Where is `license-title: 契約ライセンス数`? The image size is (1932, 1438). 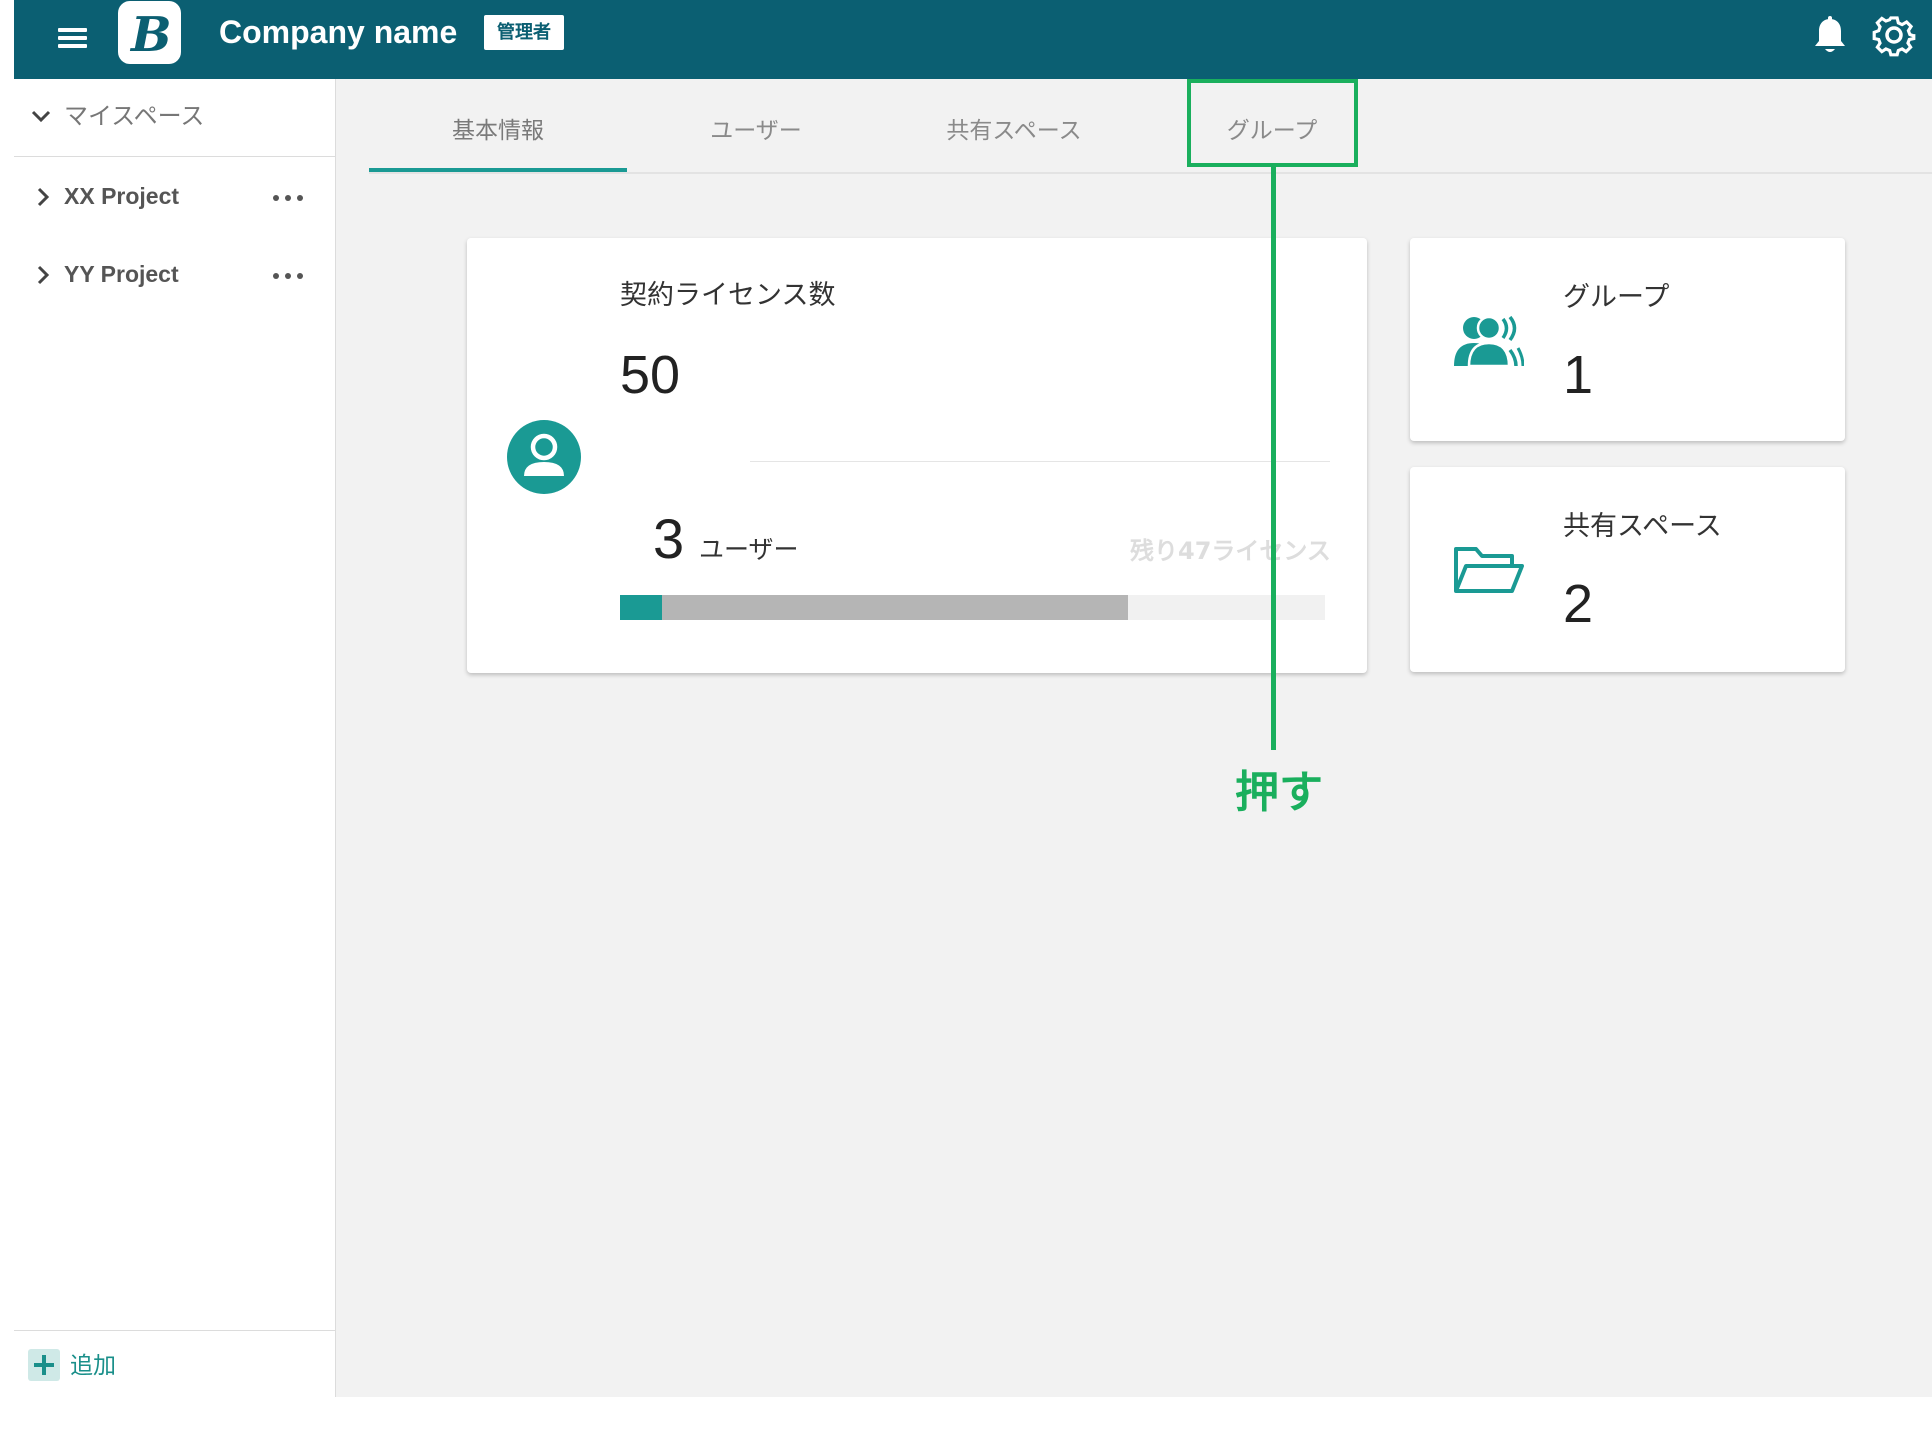 license-title: 契約ライセンス数 is located at coordinates (728, 295).